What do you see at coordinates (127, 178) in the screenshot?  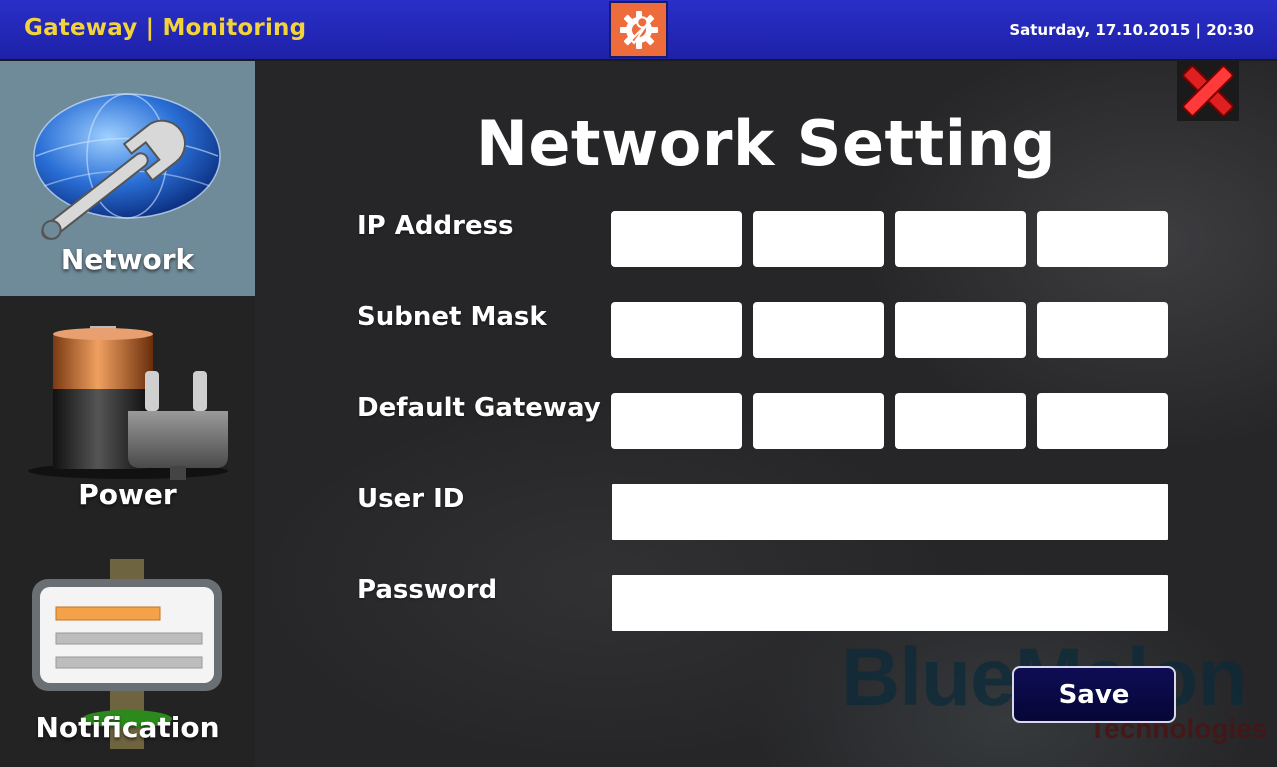 I see `sidebar-item-network: Network` at bounding box center [127, 178].